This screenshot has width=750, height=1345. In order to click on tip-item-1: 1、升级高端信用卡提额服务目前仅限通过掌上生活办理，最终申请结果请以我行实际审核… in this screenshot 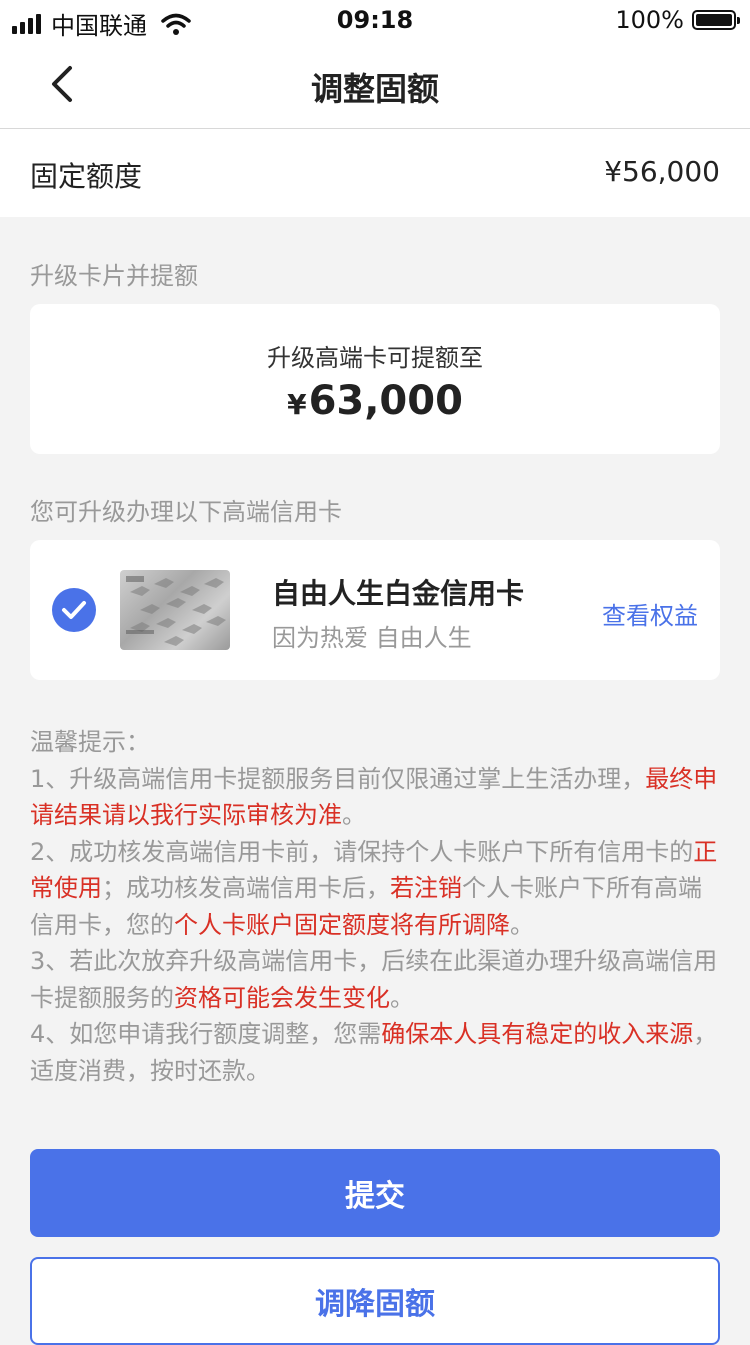, I will do `click(374, 797)`.